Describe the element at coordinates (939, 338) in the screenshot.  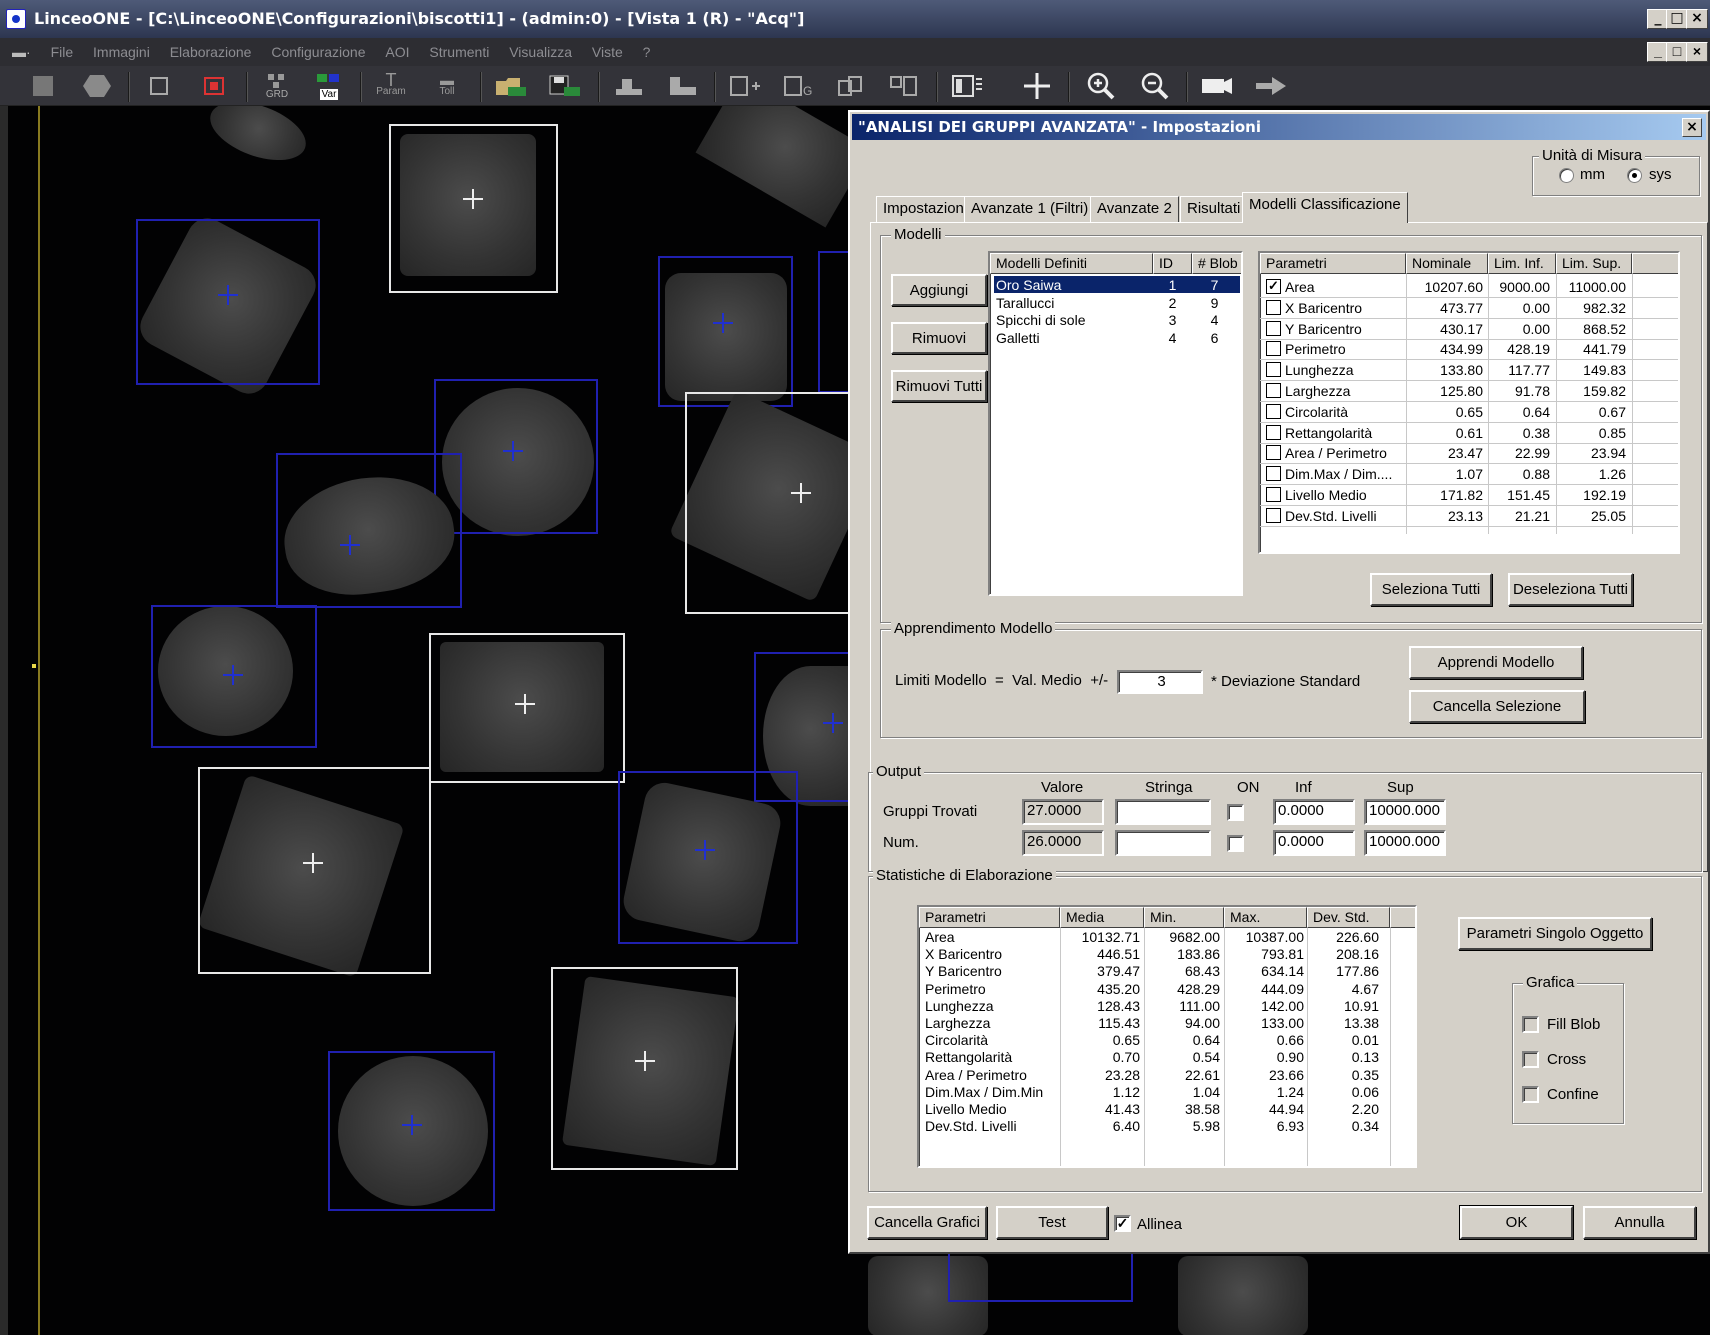
I see `remove-model-button: Rimuovi` at that location.